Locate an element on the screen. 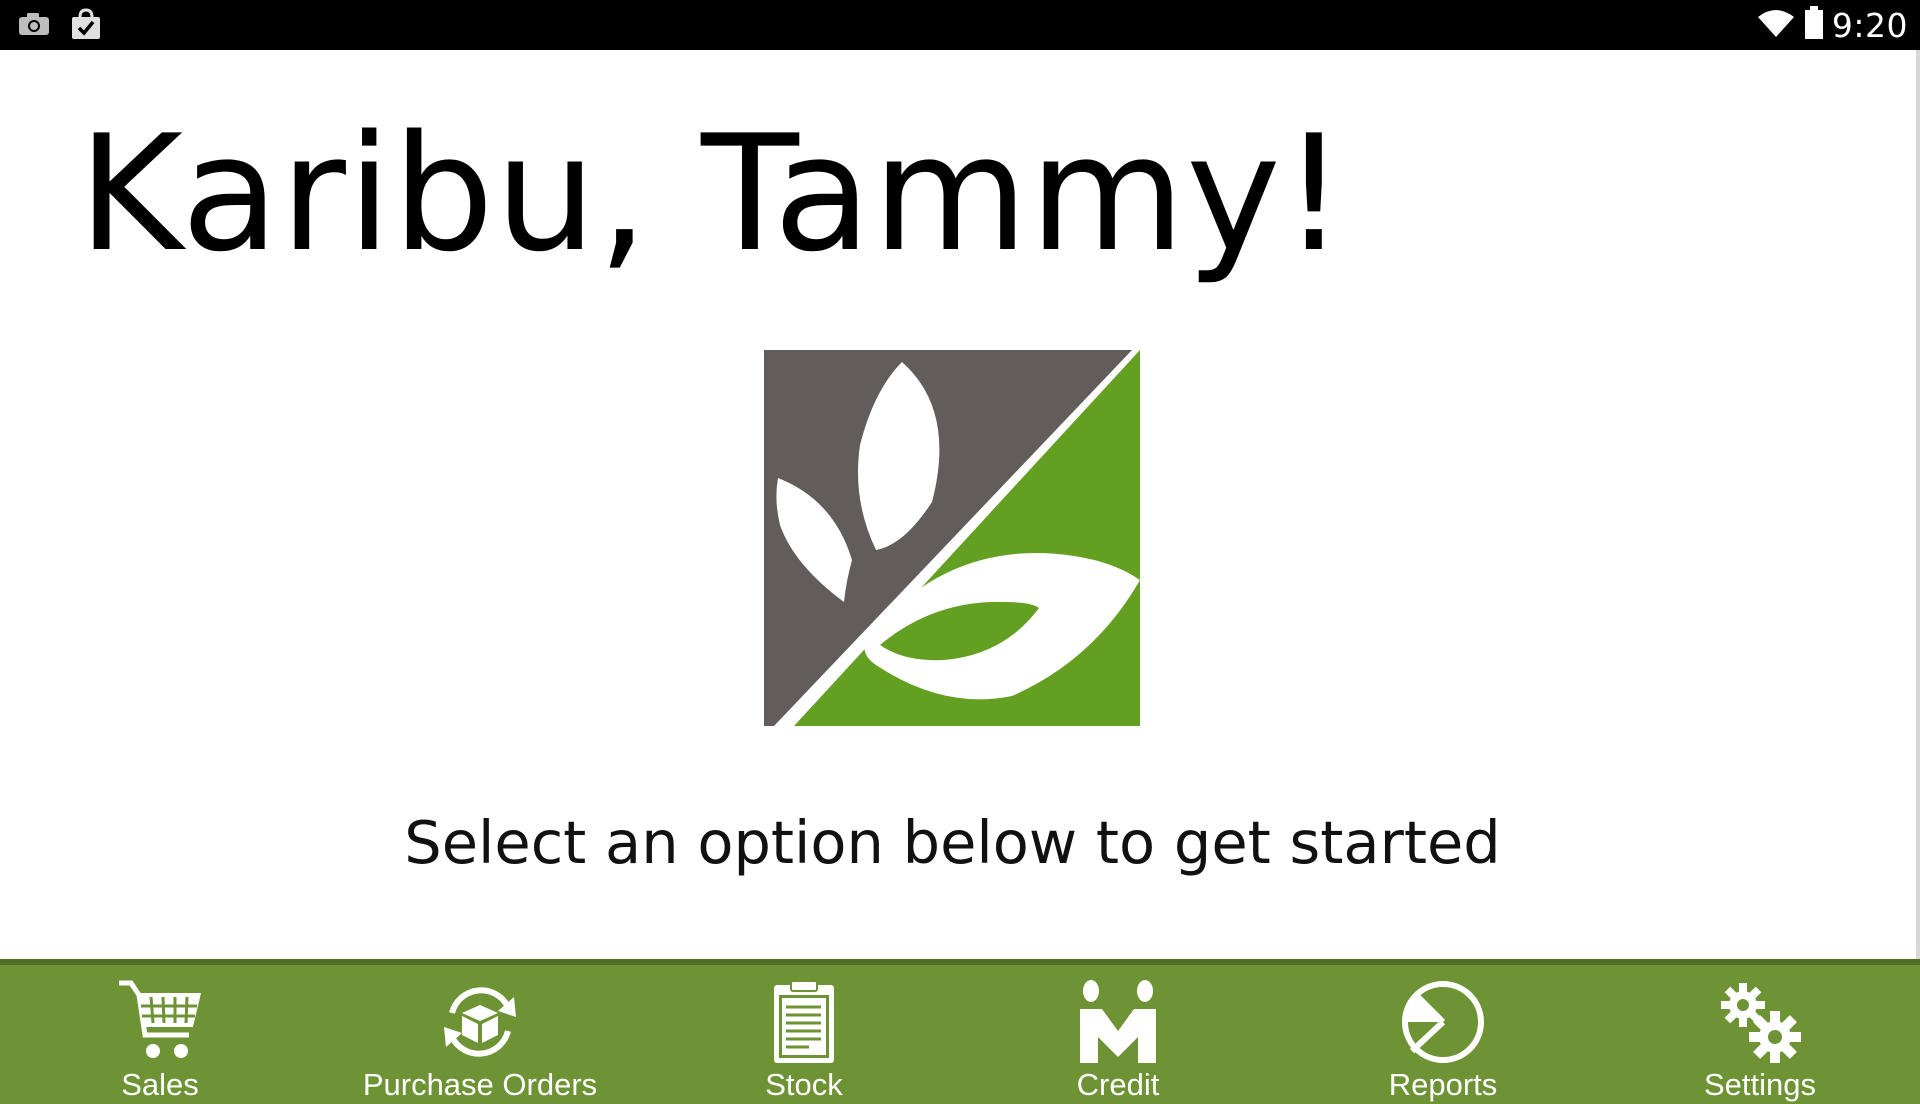 This screenshot has height=1104, width=1920. nav-stock: Stock is located at coordinates (804, 1034).